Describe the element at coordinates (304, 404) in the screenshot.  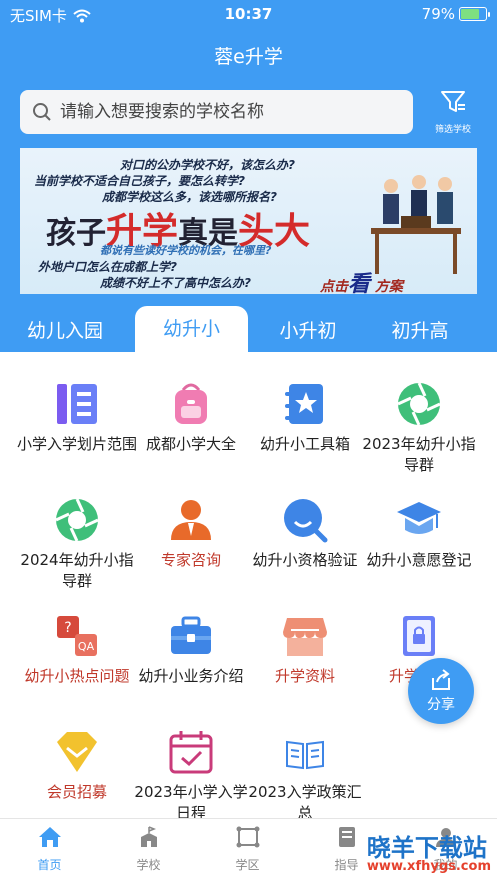
I see `star-notebook-icon` at that location.